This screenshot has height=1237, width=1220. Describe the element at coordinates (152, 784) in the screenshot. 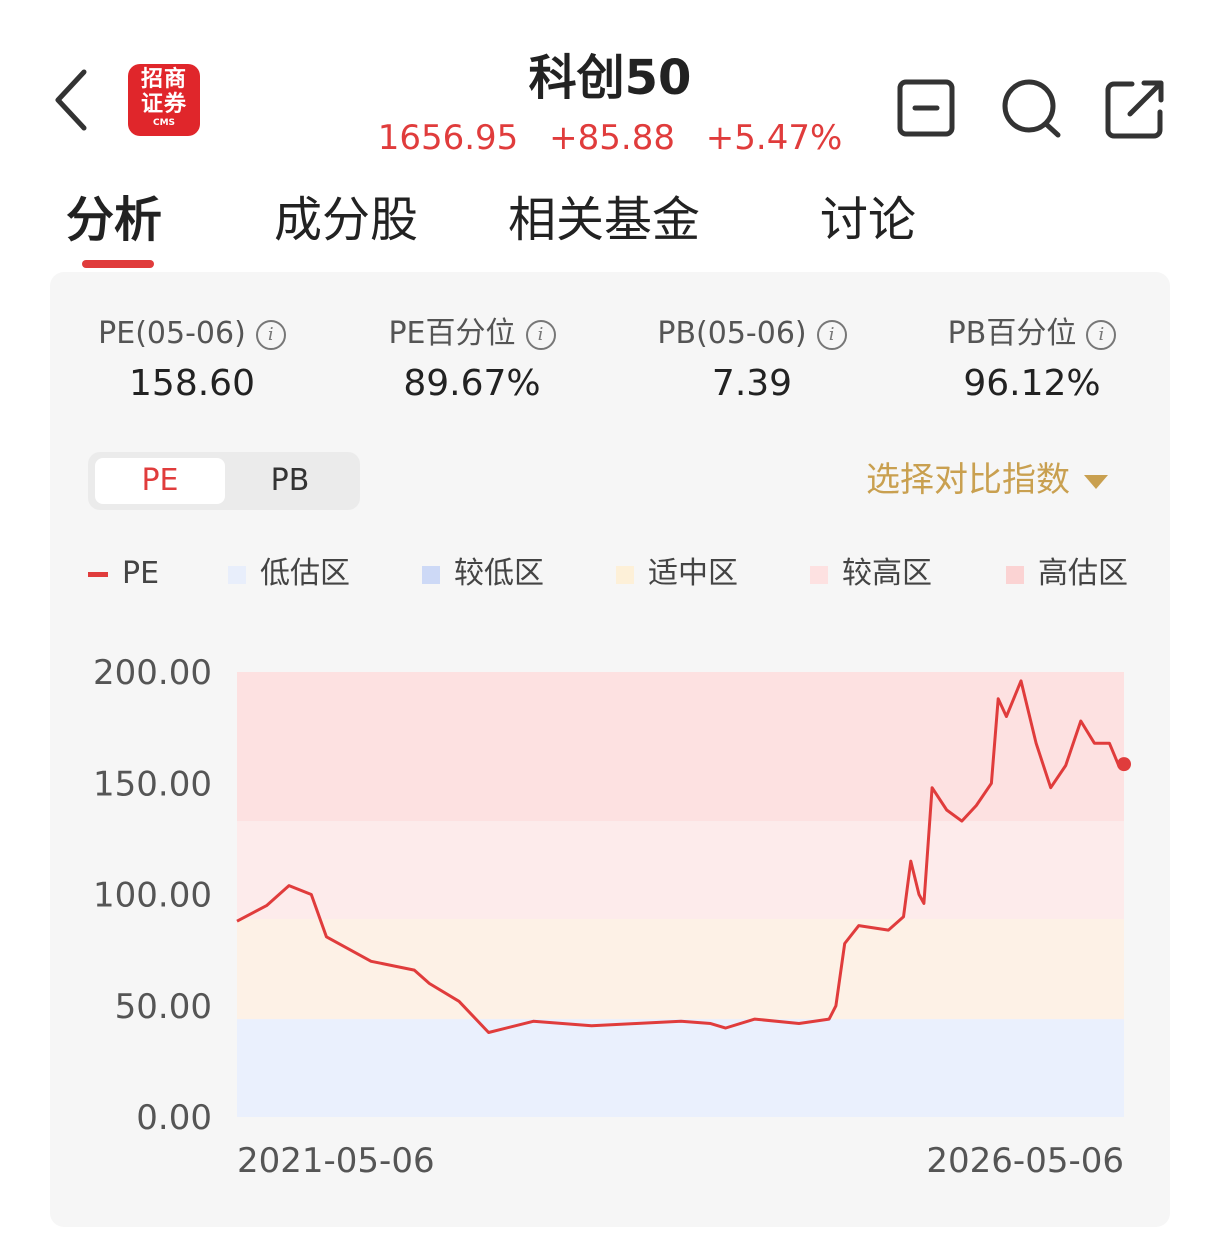

I see `y-tick-label: 150.00` at that location.